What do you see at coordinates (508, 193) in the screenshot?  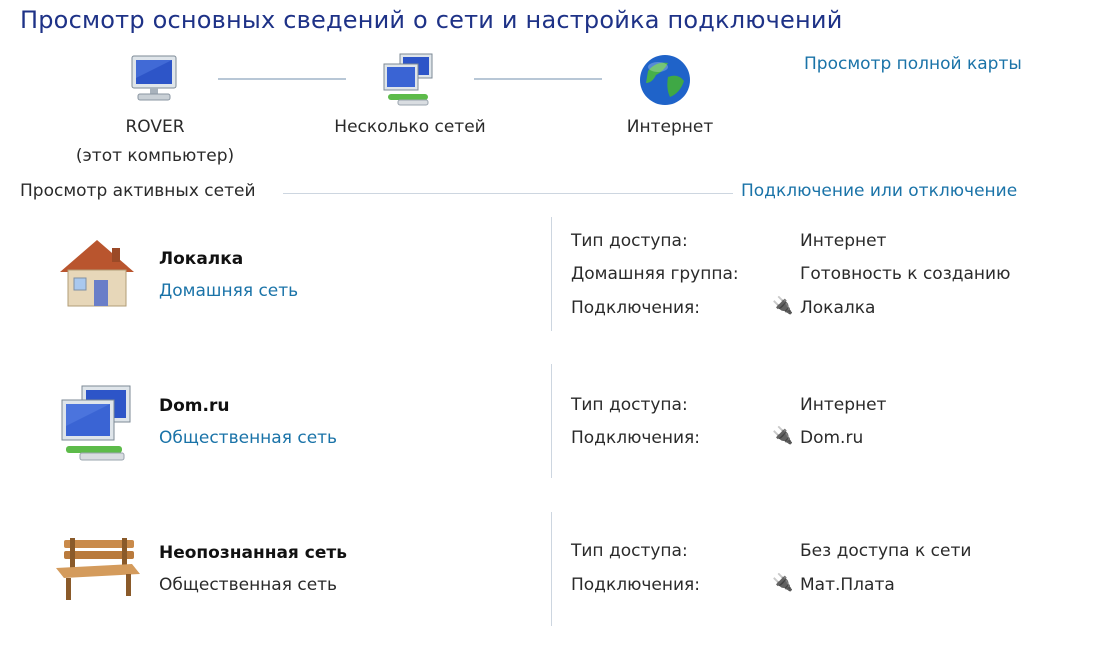 I see `section-divider` at bounding box center [508, 193].